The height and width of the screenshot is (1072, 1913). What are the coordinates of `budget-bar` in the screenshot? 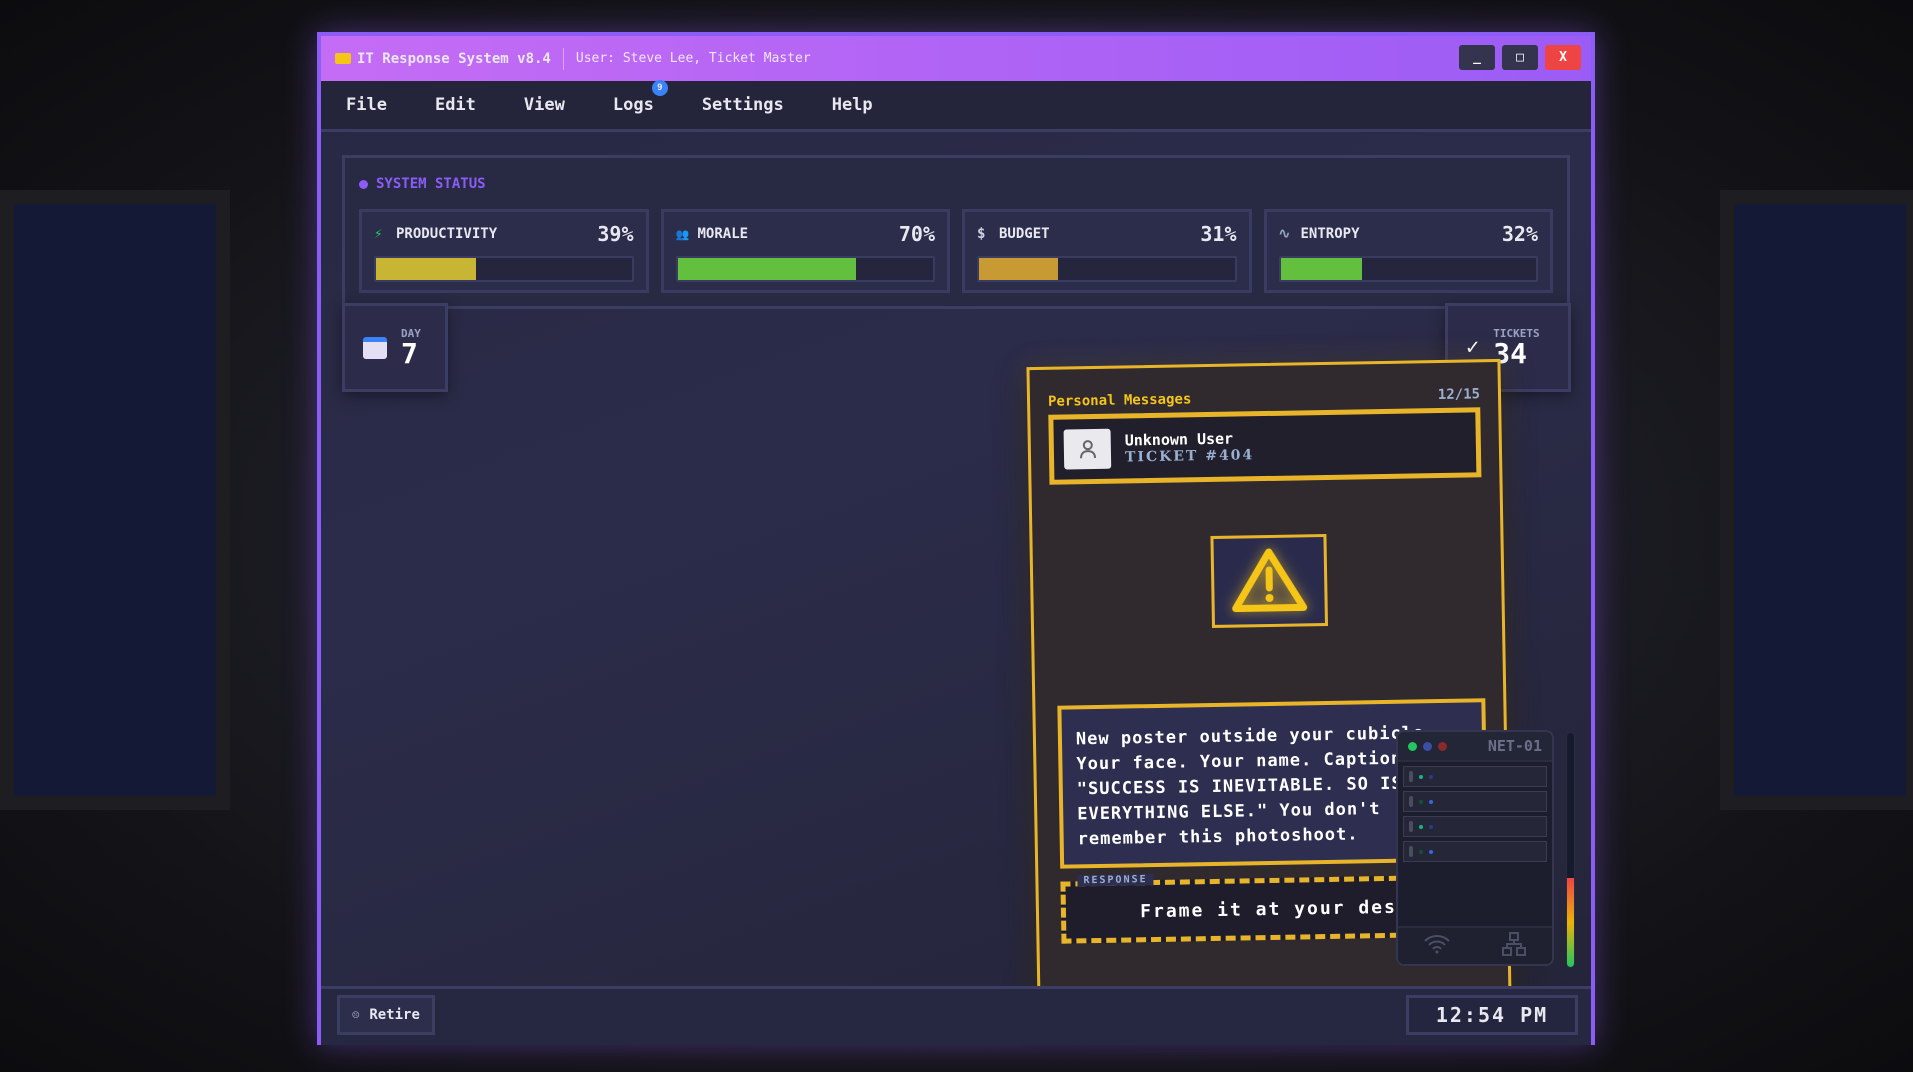 It's located at (1107, 269).